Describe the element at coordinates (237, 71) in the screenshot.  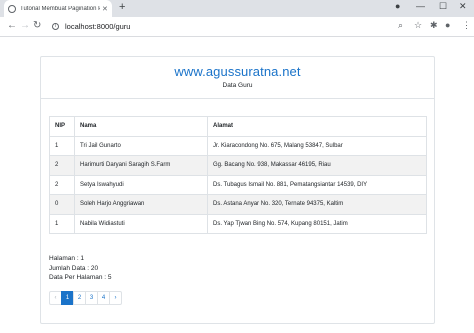
I see `site-title: www.agussuratna.net` at that location.